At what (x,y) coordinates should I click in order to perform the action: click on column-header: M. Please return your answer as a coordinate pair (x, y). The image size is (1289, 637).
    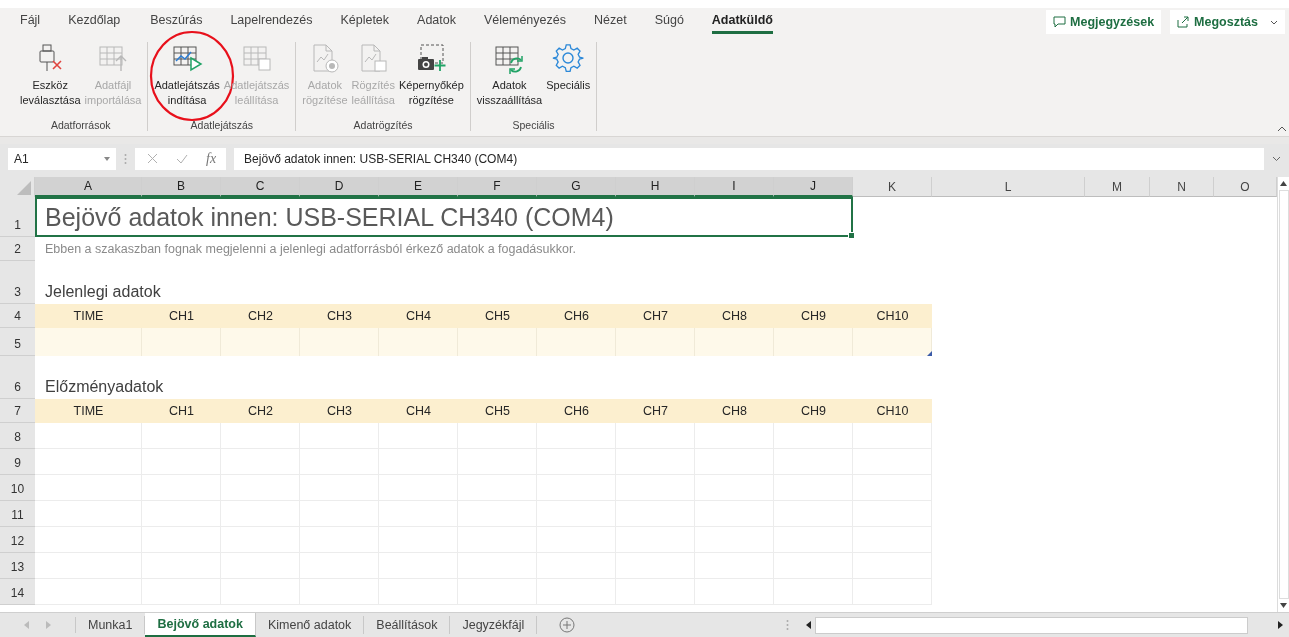
    Looking at the image, I should click on (1117, 187).